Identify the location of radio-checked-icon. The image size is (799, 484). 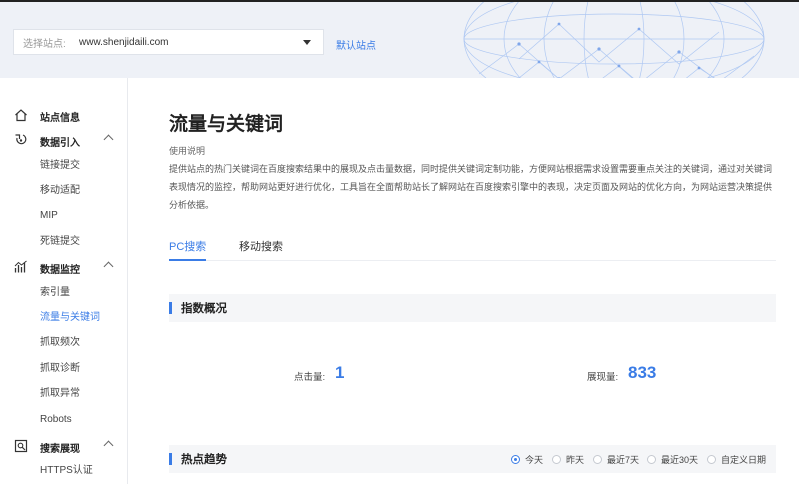
(515, 459).